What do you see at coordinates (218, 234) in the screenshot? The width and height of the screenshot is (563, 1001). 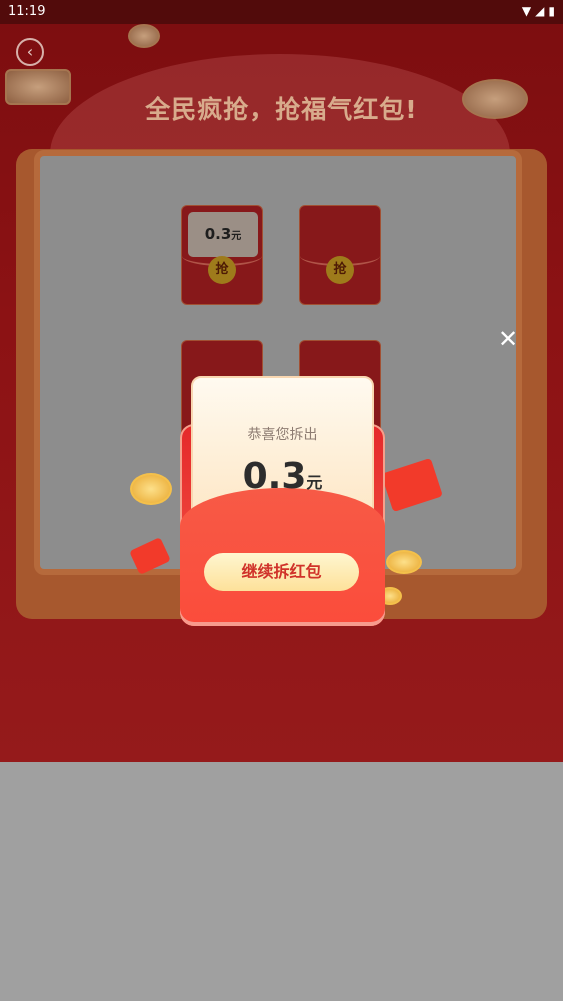 I see `envelope-amount-value: 0.3` at bounding box center [218, 234].